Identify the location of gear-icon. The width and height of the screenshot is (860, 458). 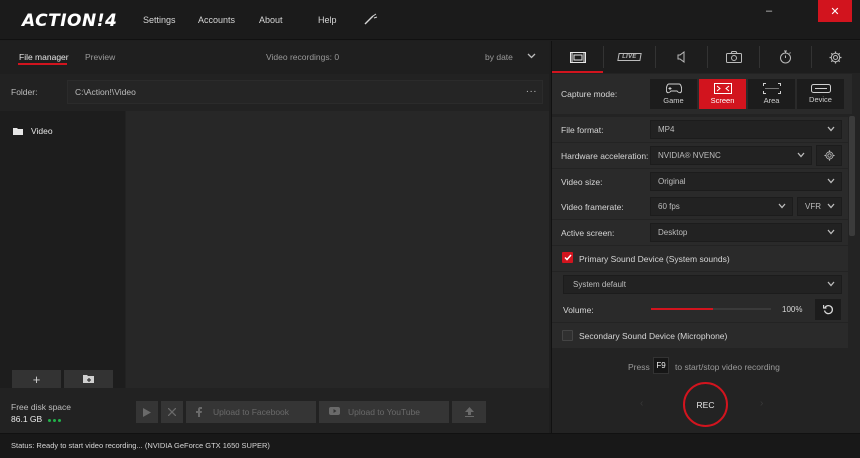
(829, 155).